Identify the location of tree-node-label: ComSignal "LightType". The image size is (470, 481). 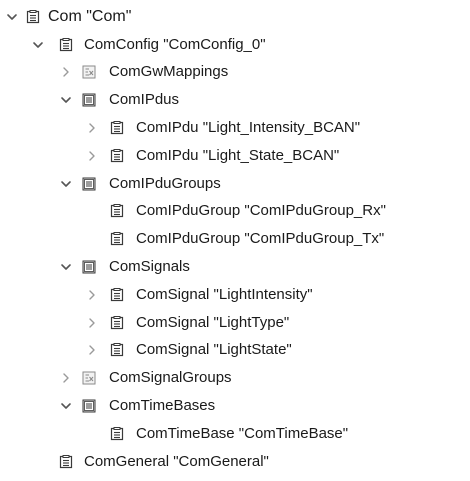
(213, 322).